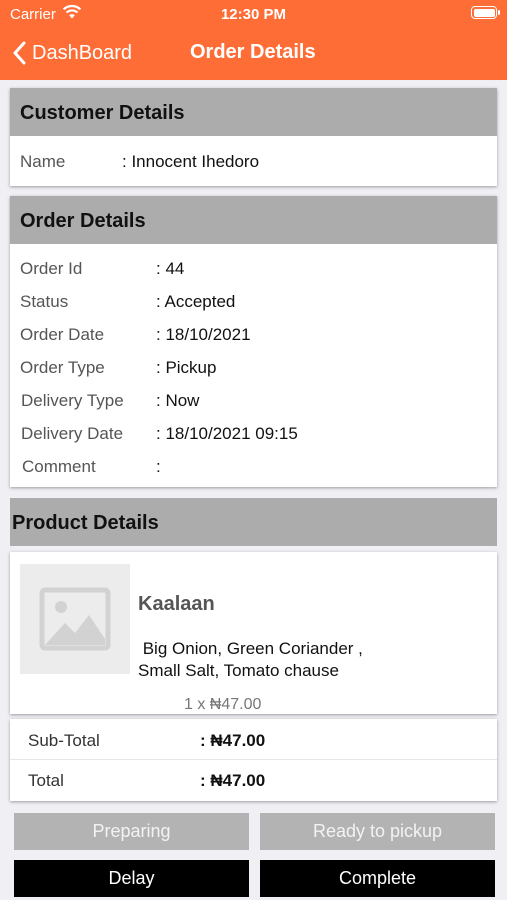 The width and height of the screenshot is (507, 900). What do you see at coordinates (59, 466) in the screenshot?
I see `comment-label: Comment` at bounding box center [59, 466].